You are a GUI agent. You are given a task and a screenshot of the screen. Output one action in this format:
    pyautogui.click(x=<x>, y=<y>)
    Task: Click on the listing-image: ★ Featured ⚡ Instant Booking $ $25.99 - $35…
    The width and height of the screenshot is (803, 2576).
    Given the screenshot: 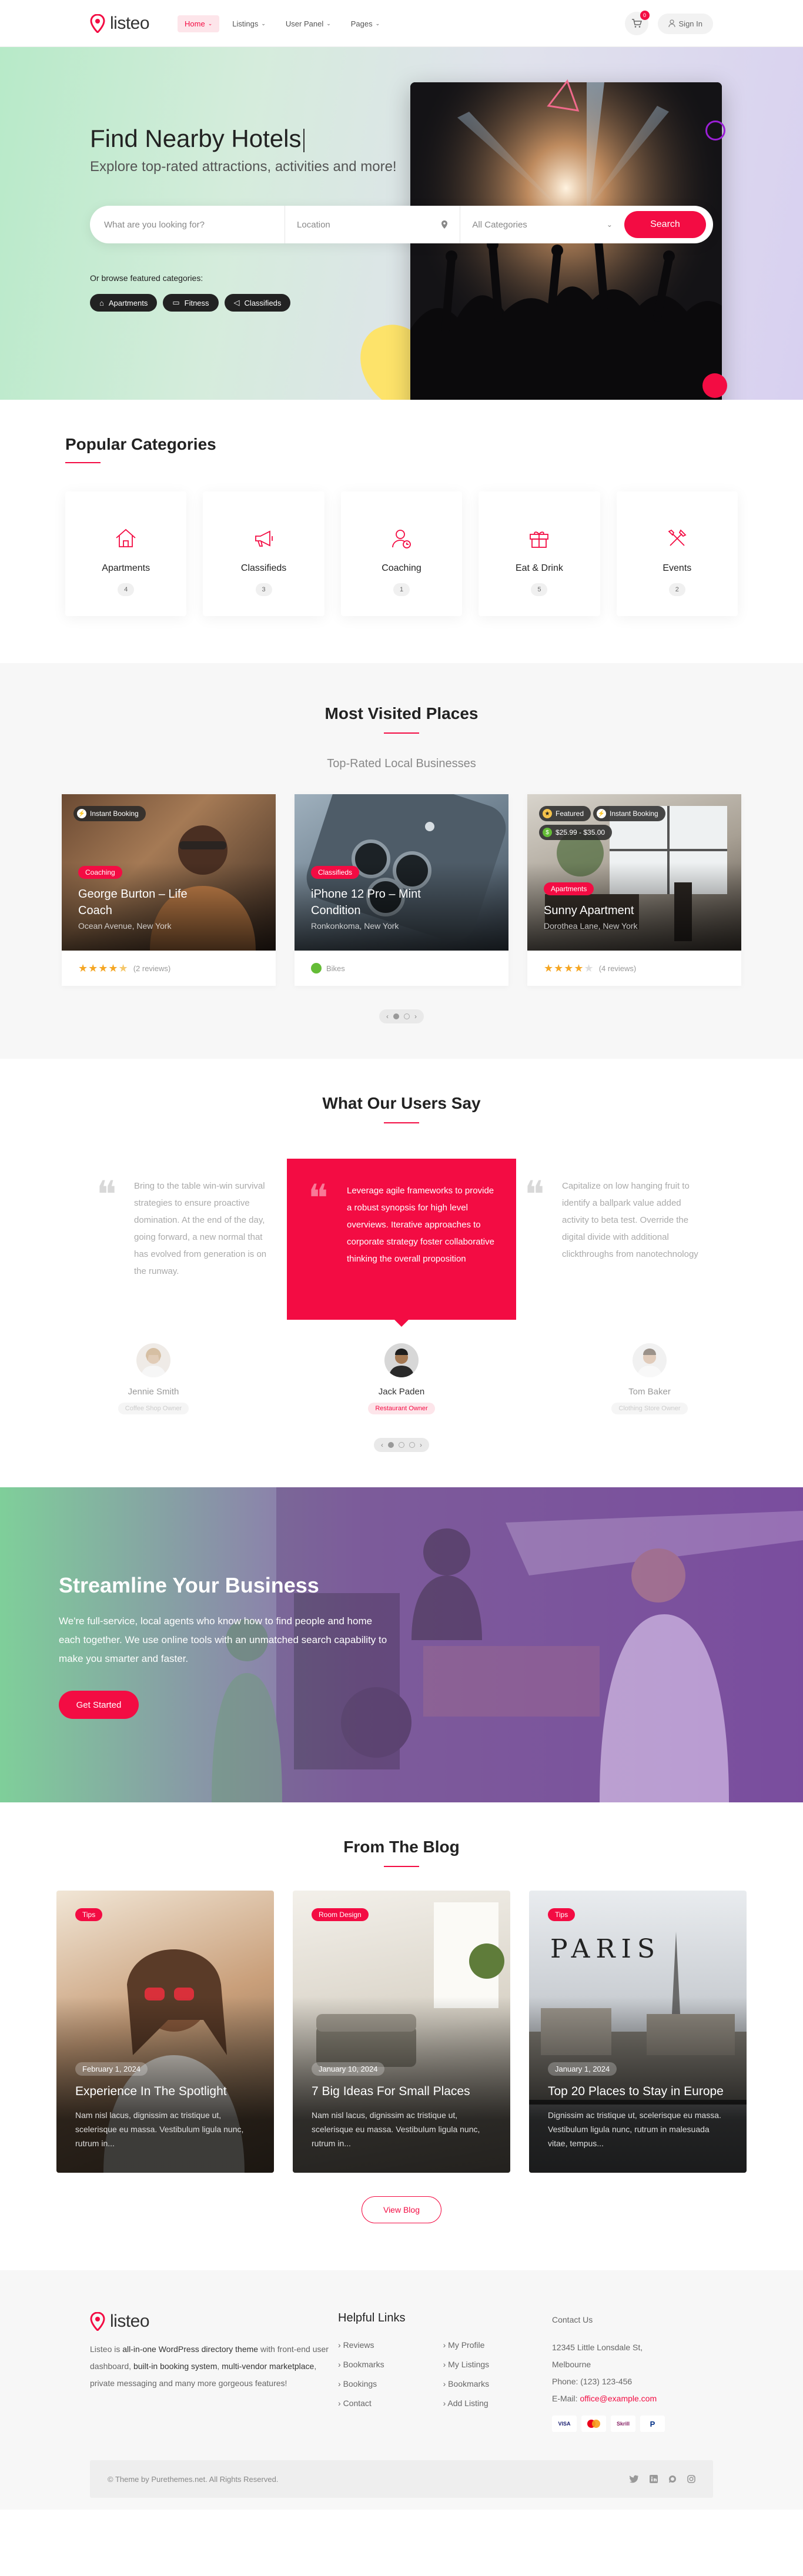 What is the action you would take?
    pyautogui.click(x=634, y=872)
    